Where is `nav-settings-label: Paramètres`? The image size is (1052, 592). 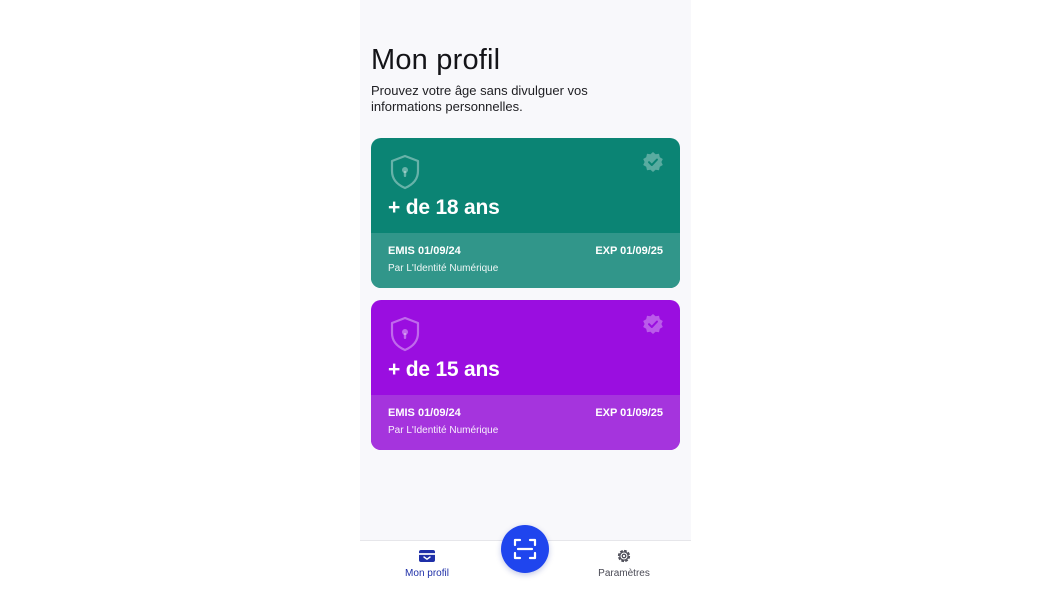 nav-settings-label: Paramètres is located at coordinates (624, 573).